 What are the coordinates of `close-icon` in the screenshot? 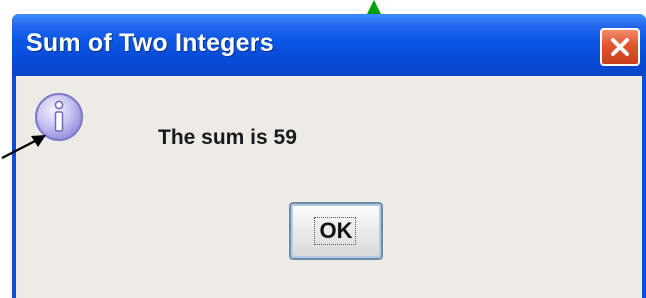 It's located at (620, 47).